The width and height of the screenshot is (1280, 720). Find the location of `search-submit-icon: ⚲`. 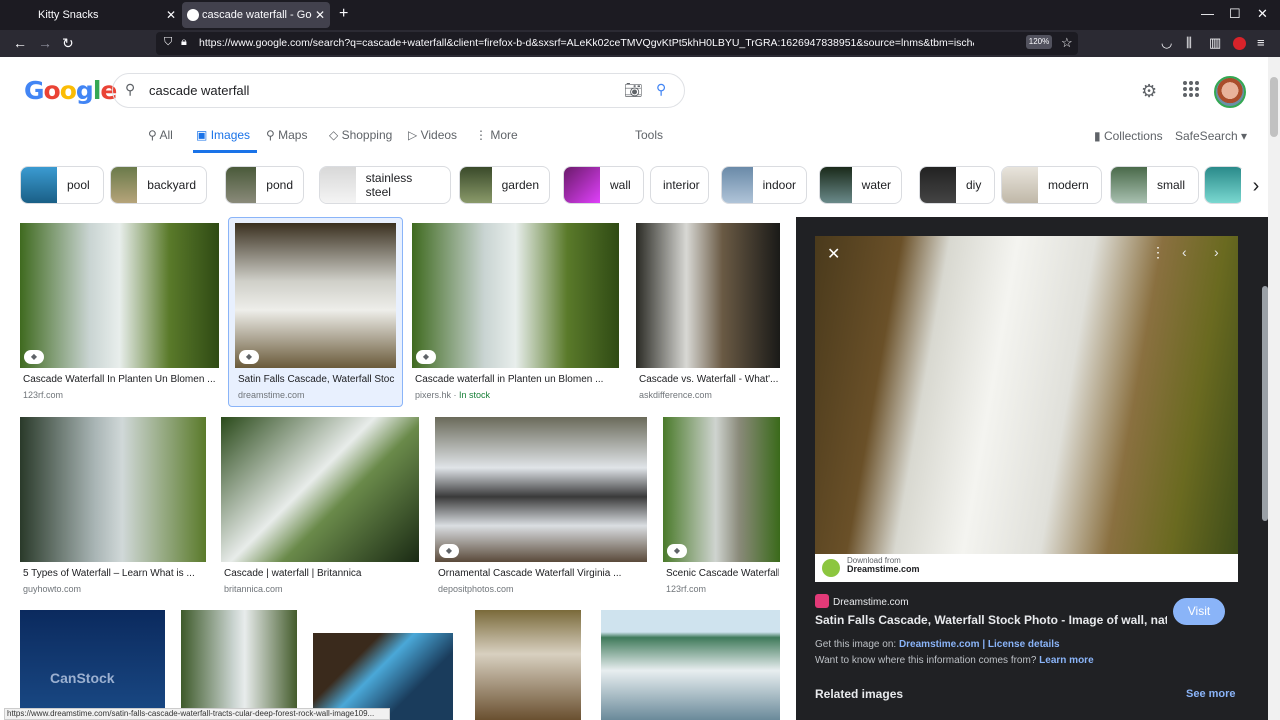

search-submit-icon: ⚲ is located at coordinates (661, 89).